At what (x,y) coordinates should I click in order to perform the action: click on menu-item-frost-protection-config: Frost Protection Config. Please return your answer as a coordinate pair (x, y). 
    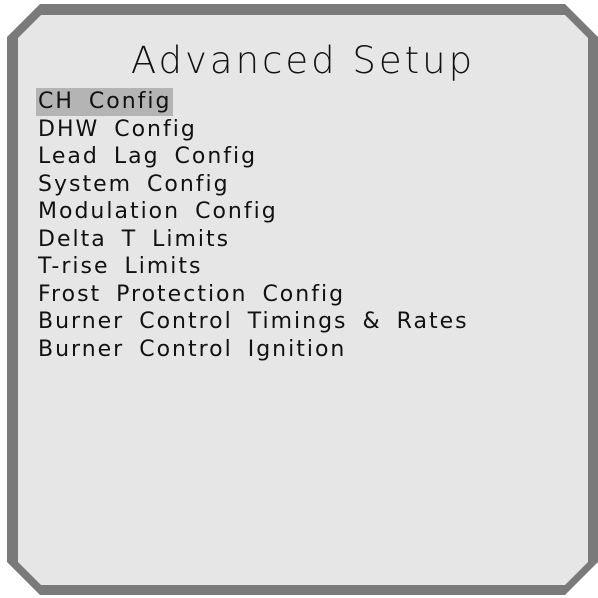
    Looking at the image, I should click on (191, 295).